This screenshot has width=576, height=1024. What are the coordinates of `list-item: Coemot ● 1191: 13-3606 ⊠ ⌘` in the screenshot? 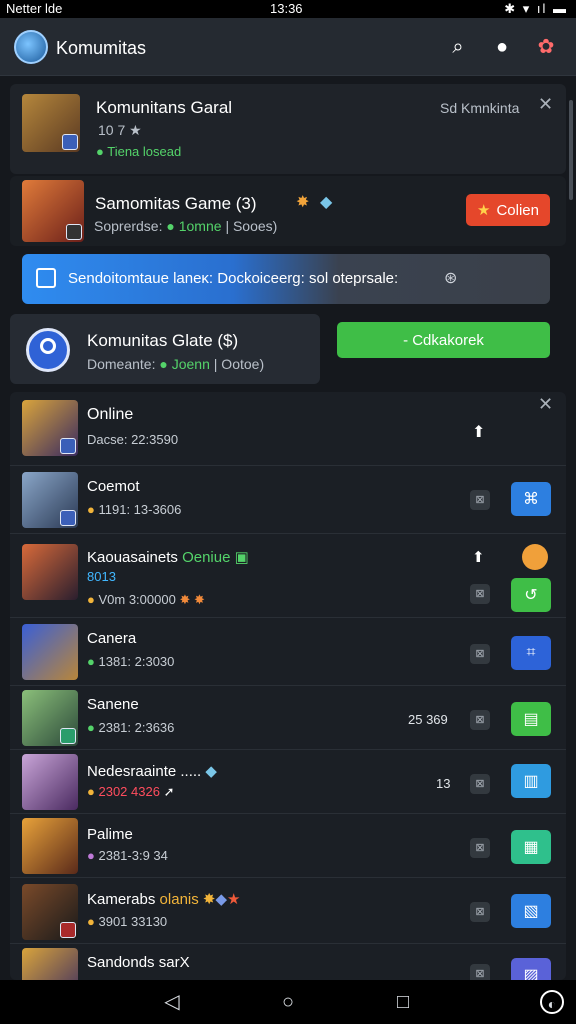 It's located at (288, 500).